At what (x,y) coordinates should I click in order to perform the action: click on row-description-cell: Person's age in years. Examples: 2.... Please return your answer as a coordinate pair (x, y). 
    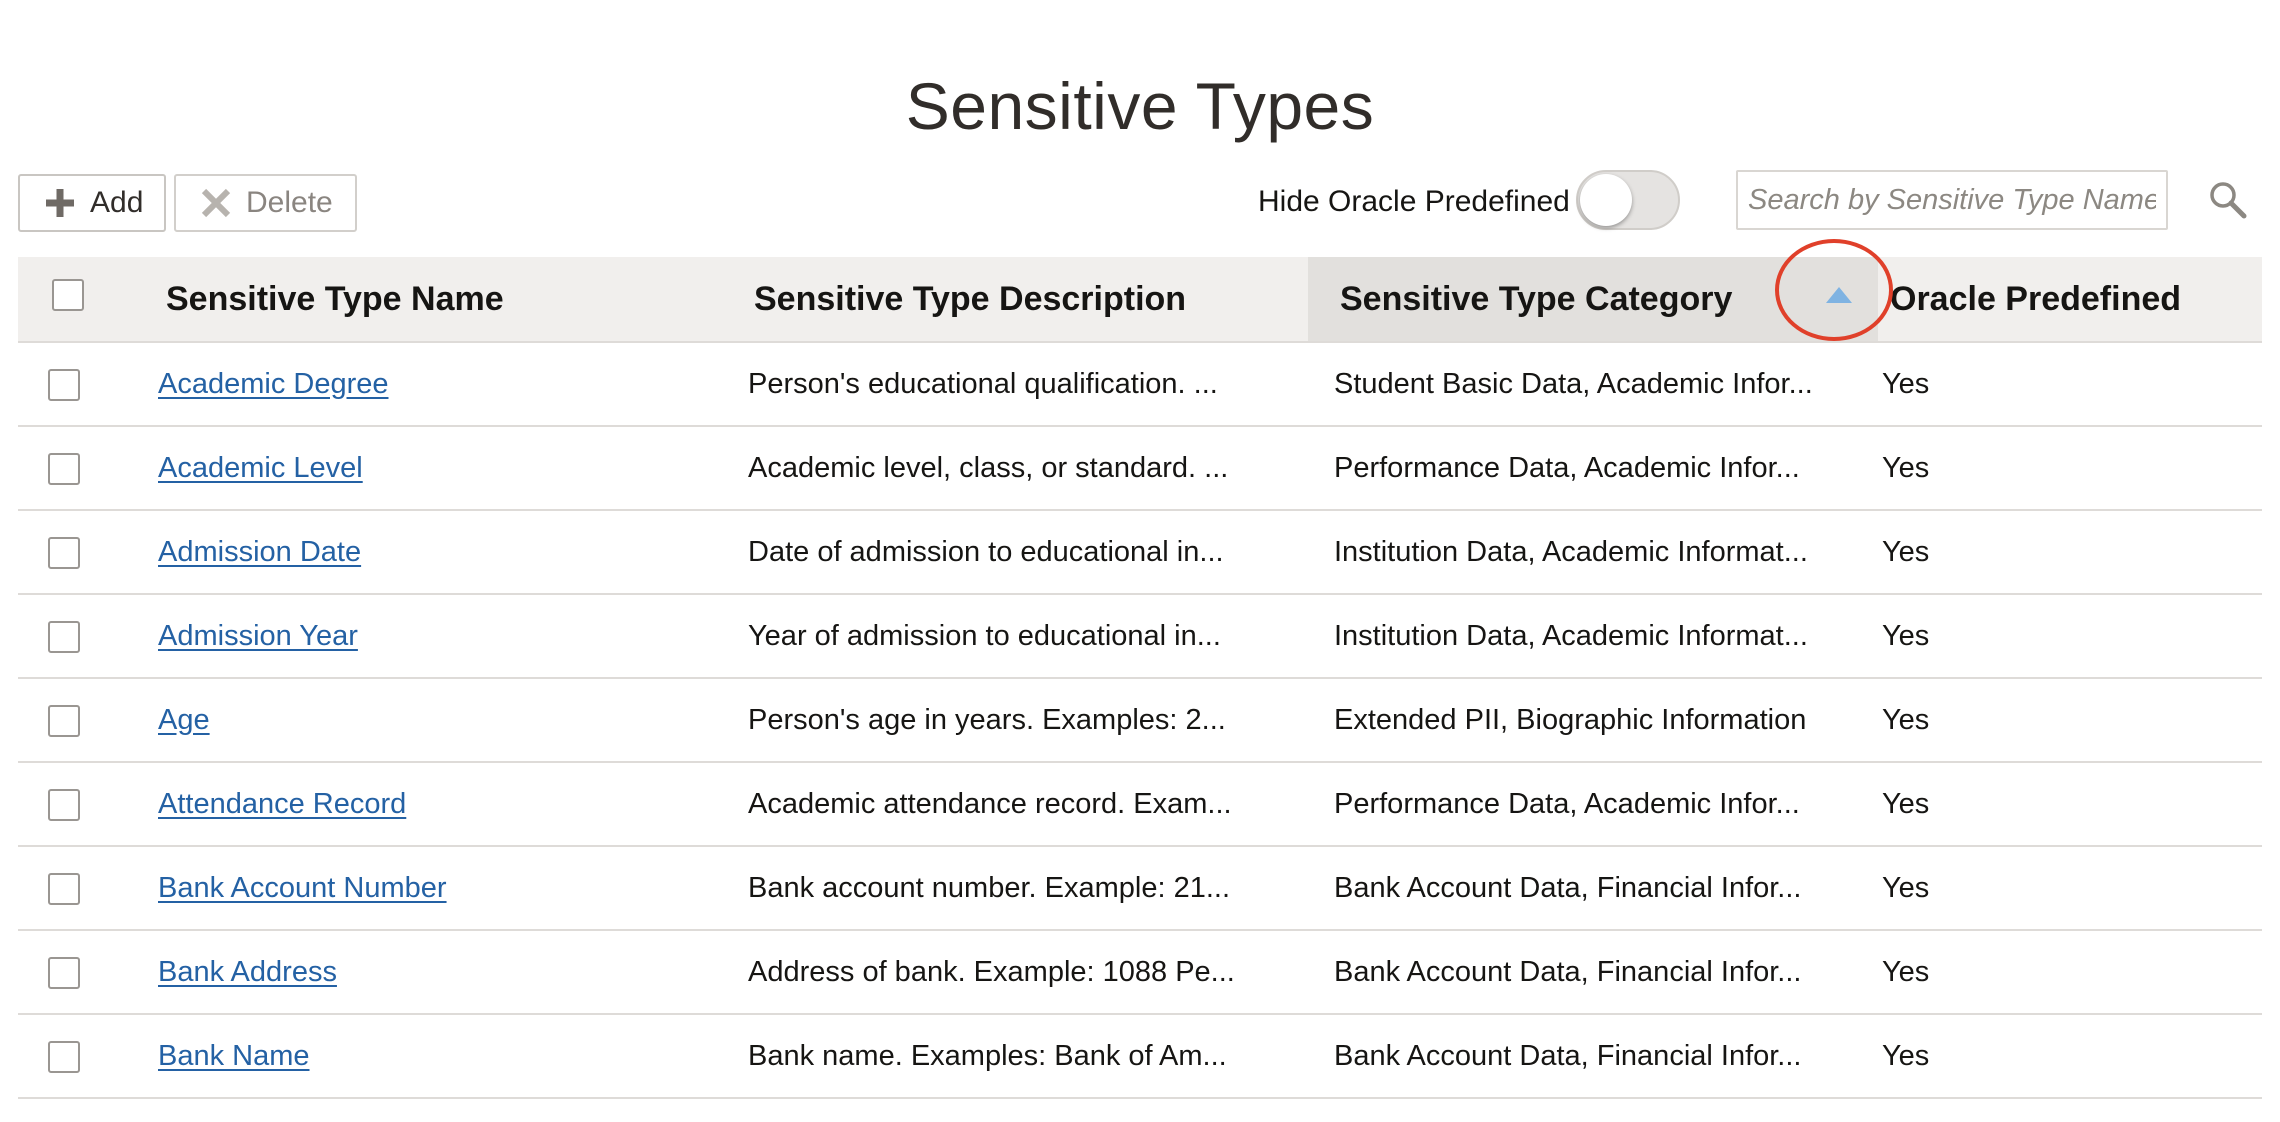
    Looking at the image, I should click on (987, 719).